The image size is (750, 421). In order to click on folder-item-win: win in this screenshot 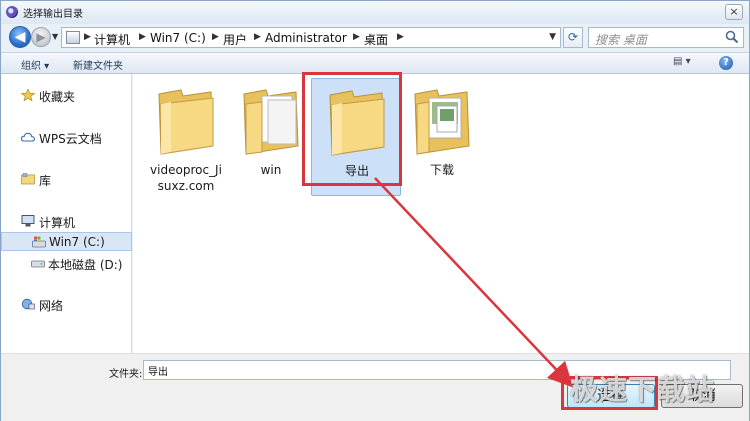, I will do `click(271, 137)`.